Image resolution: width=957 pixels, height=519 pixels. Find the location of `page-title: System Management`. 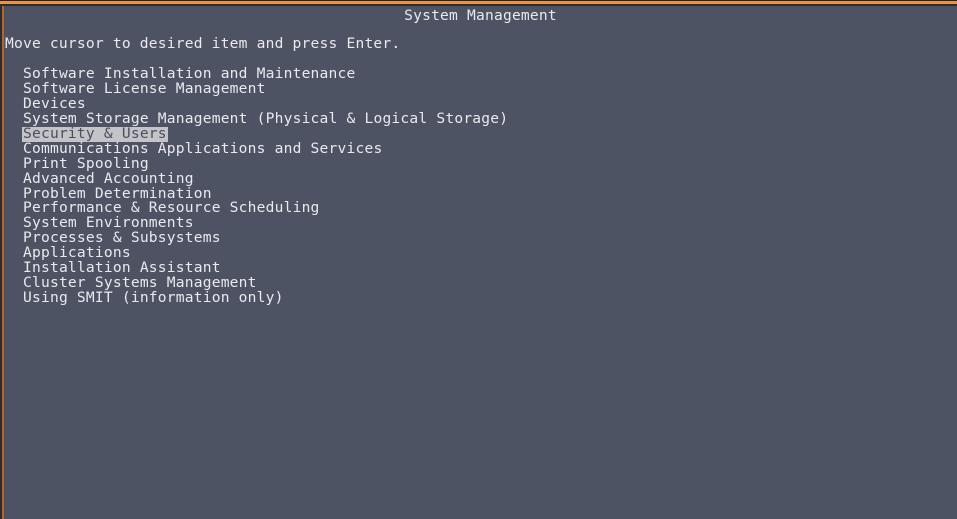

page-title: System Management is located at coordinates (480, 15).